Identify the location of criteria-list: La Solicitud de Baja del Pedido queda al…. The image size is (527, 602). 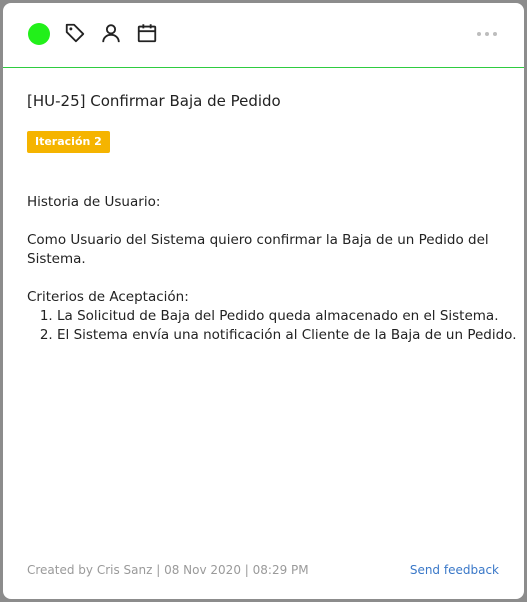
(271, 326).